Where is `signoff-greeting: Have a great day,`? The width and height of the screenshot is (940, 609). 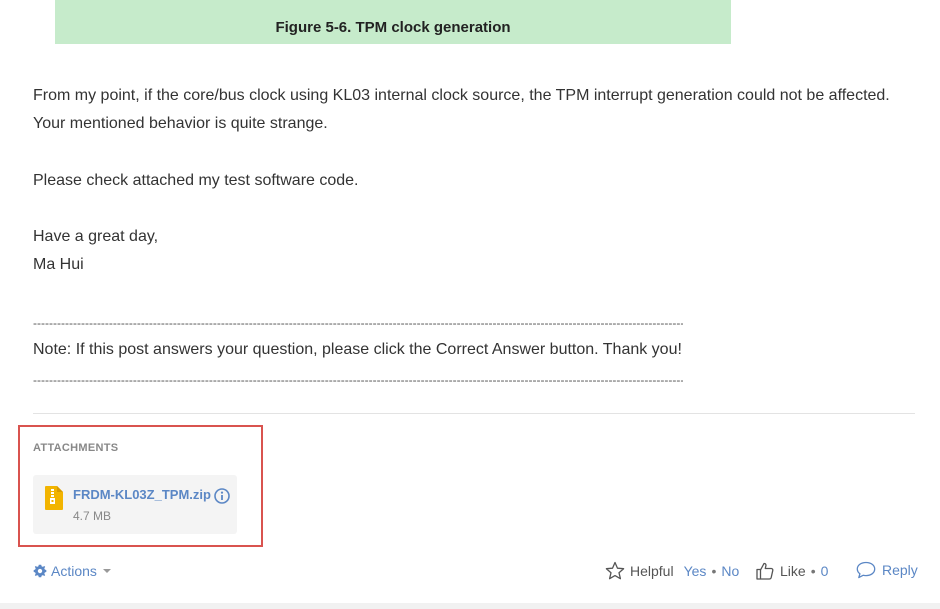 signoff-greeting: Have a great day, is located at coordinates (96, 236).